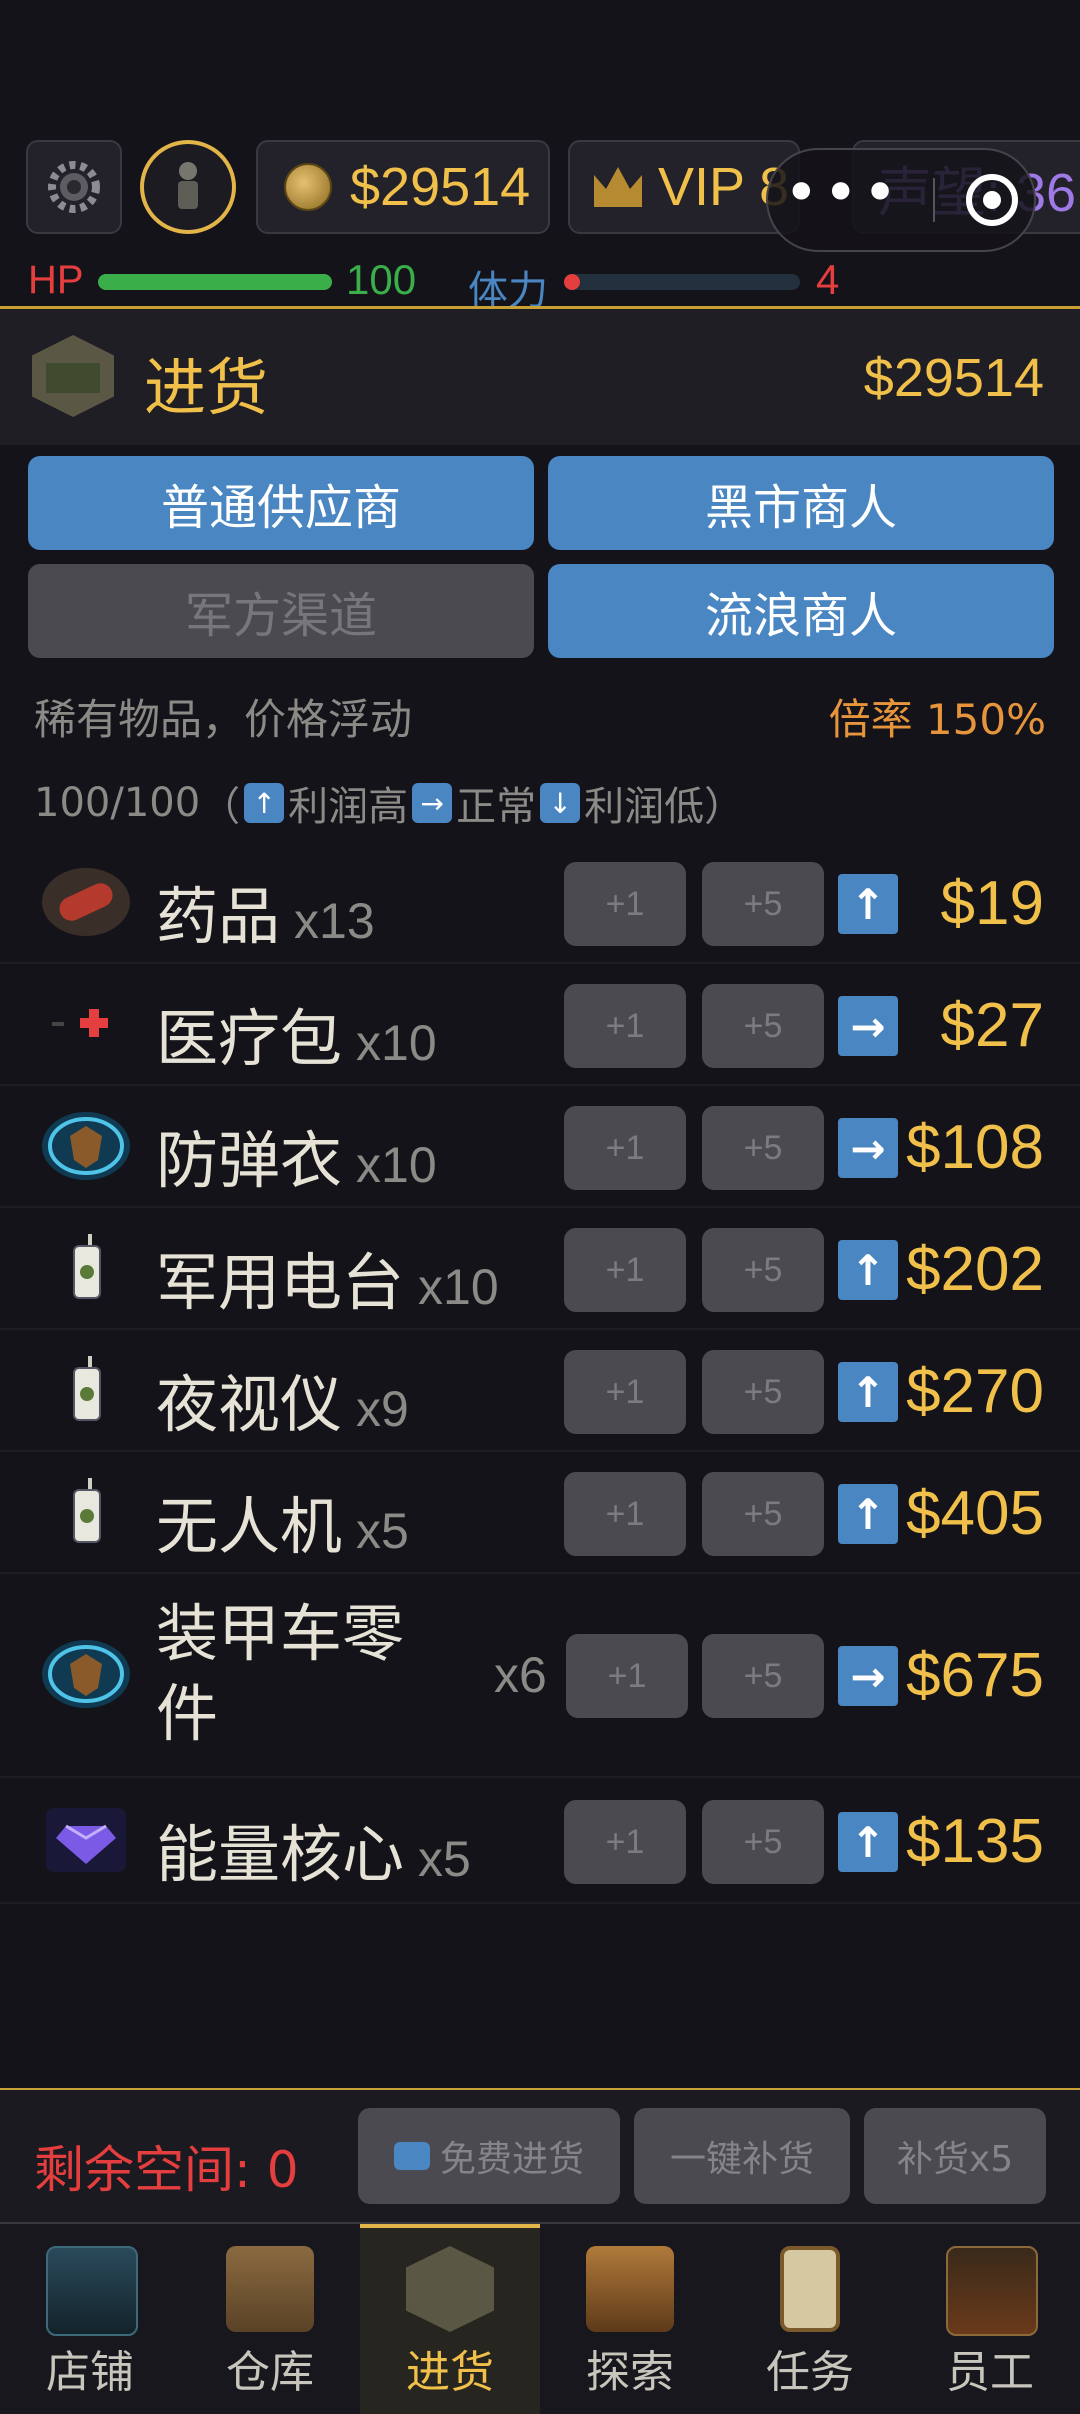 The image size is (1080, 2414). I want to click on item-name-text: 无人机, so click(249, 1526).